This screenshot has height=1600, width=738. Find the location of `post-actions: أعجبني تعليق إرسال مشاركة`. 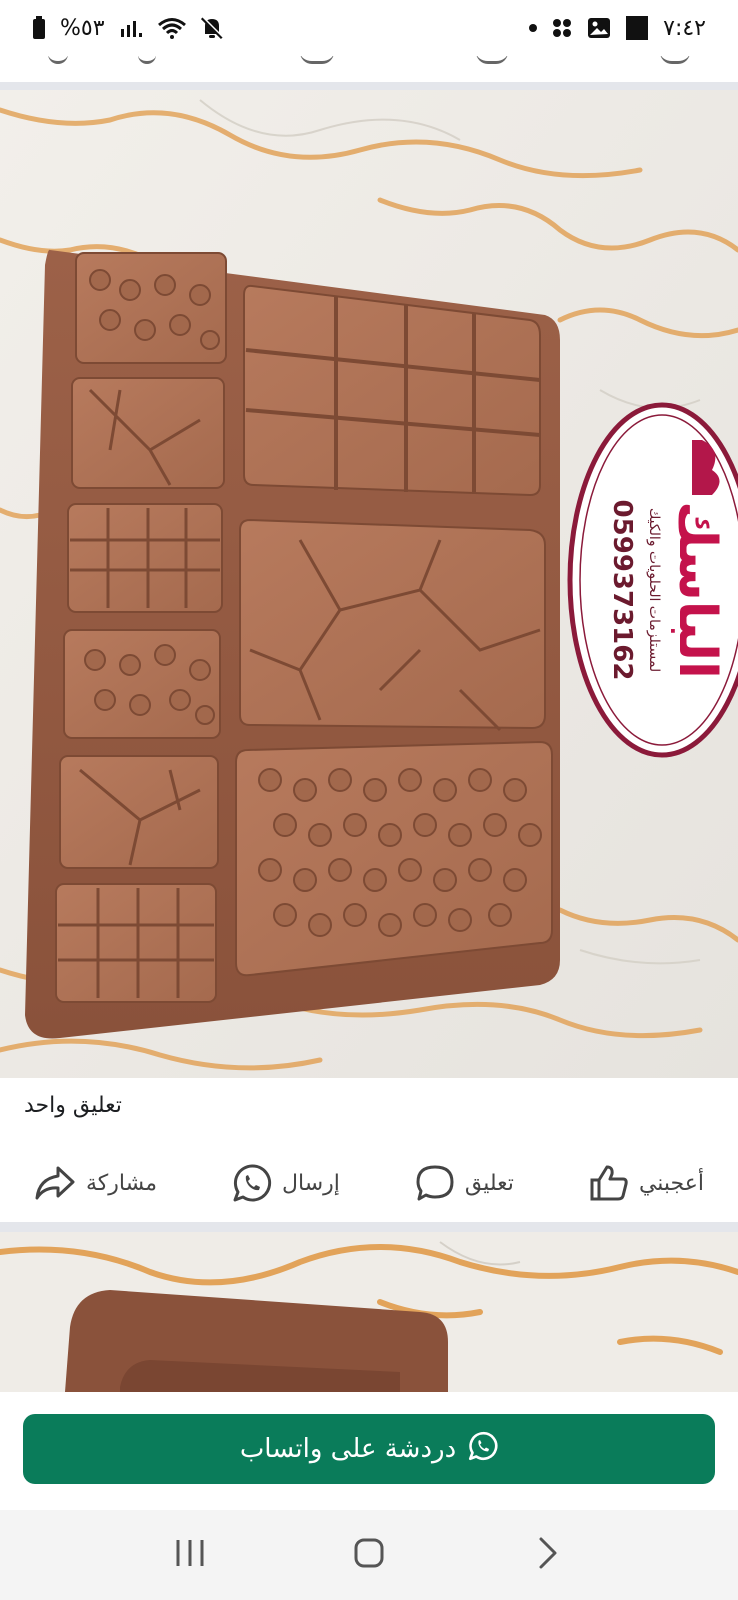

post-actions: أعجبني تعليق إرسال مشاركة is located at coordinates (369, 1183).